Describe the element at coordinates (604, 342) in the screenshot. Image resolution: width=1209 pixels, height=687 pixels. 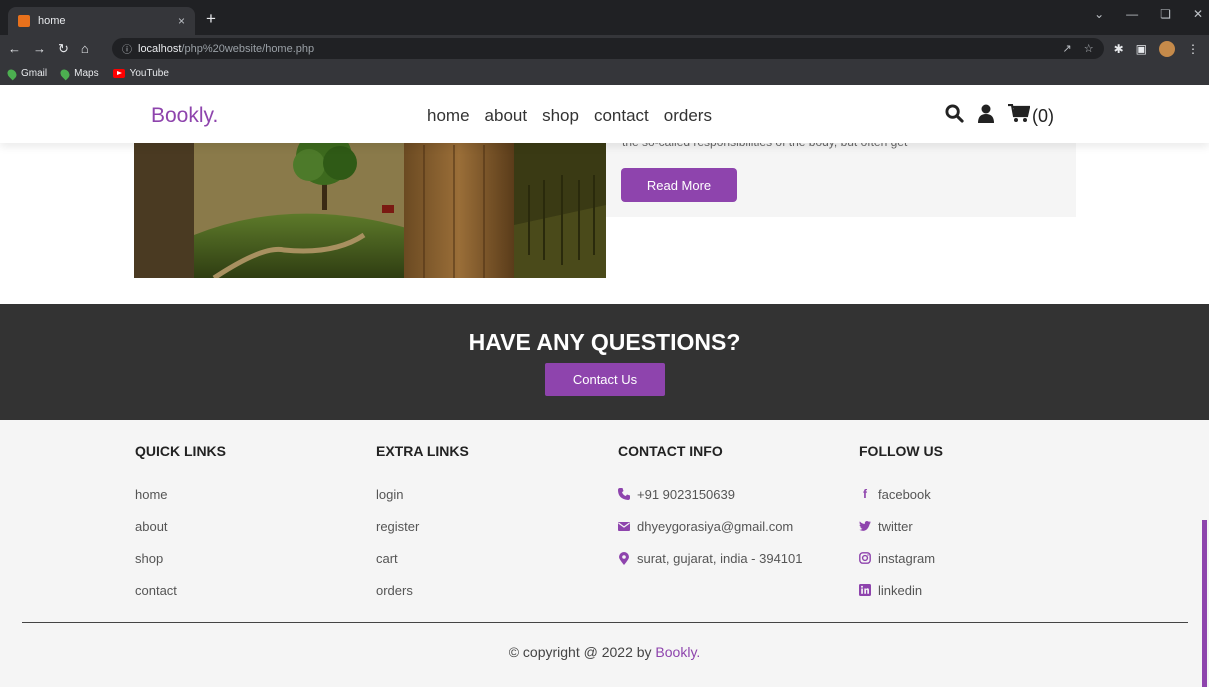
I see `questions-title: HAVE ANY QUESTIONS?` at that location.